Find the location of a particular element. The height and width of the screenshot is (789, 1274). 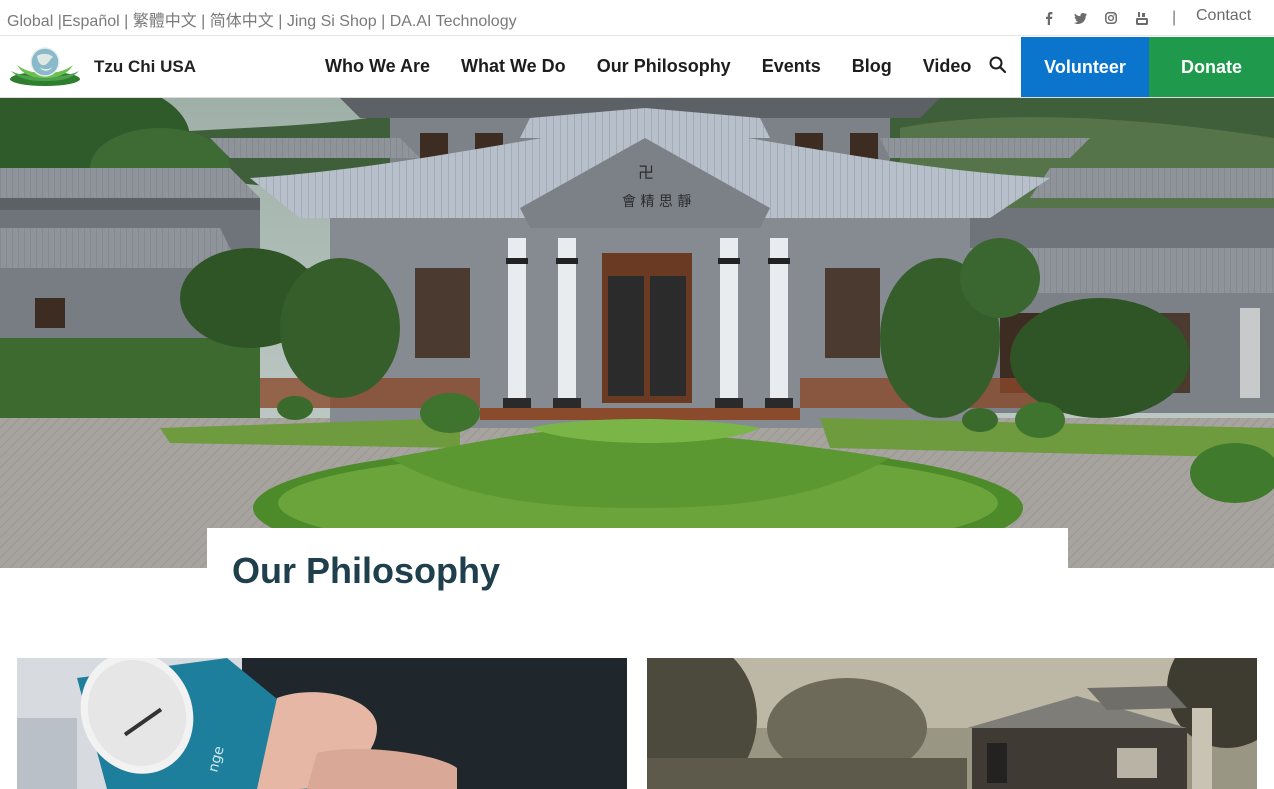

nav-what-we-do: What We Do is located at coordinates (513, 66).